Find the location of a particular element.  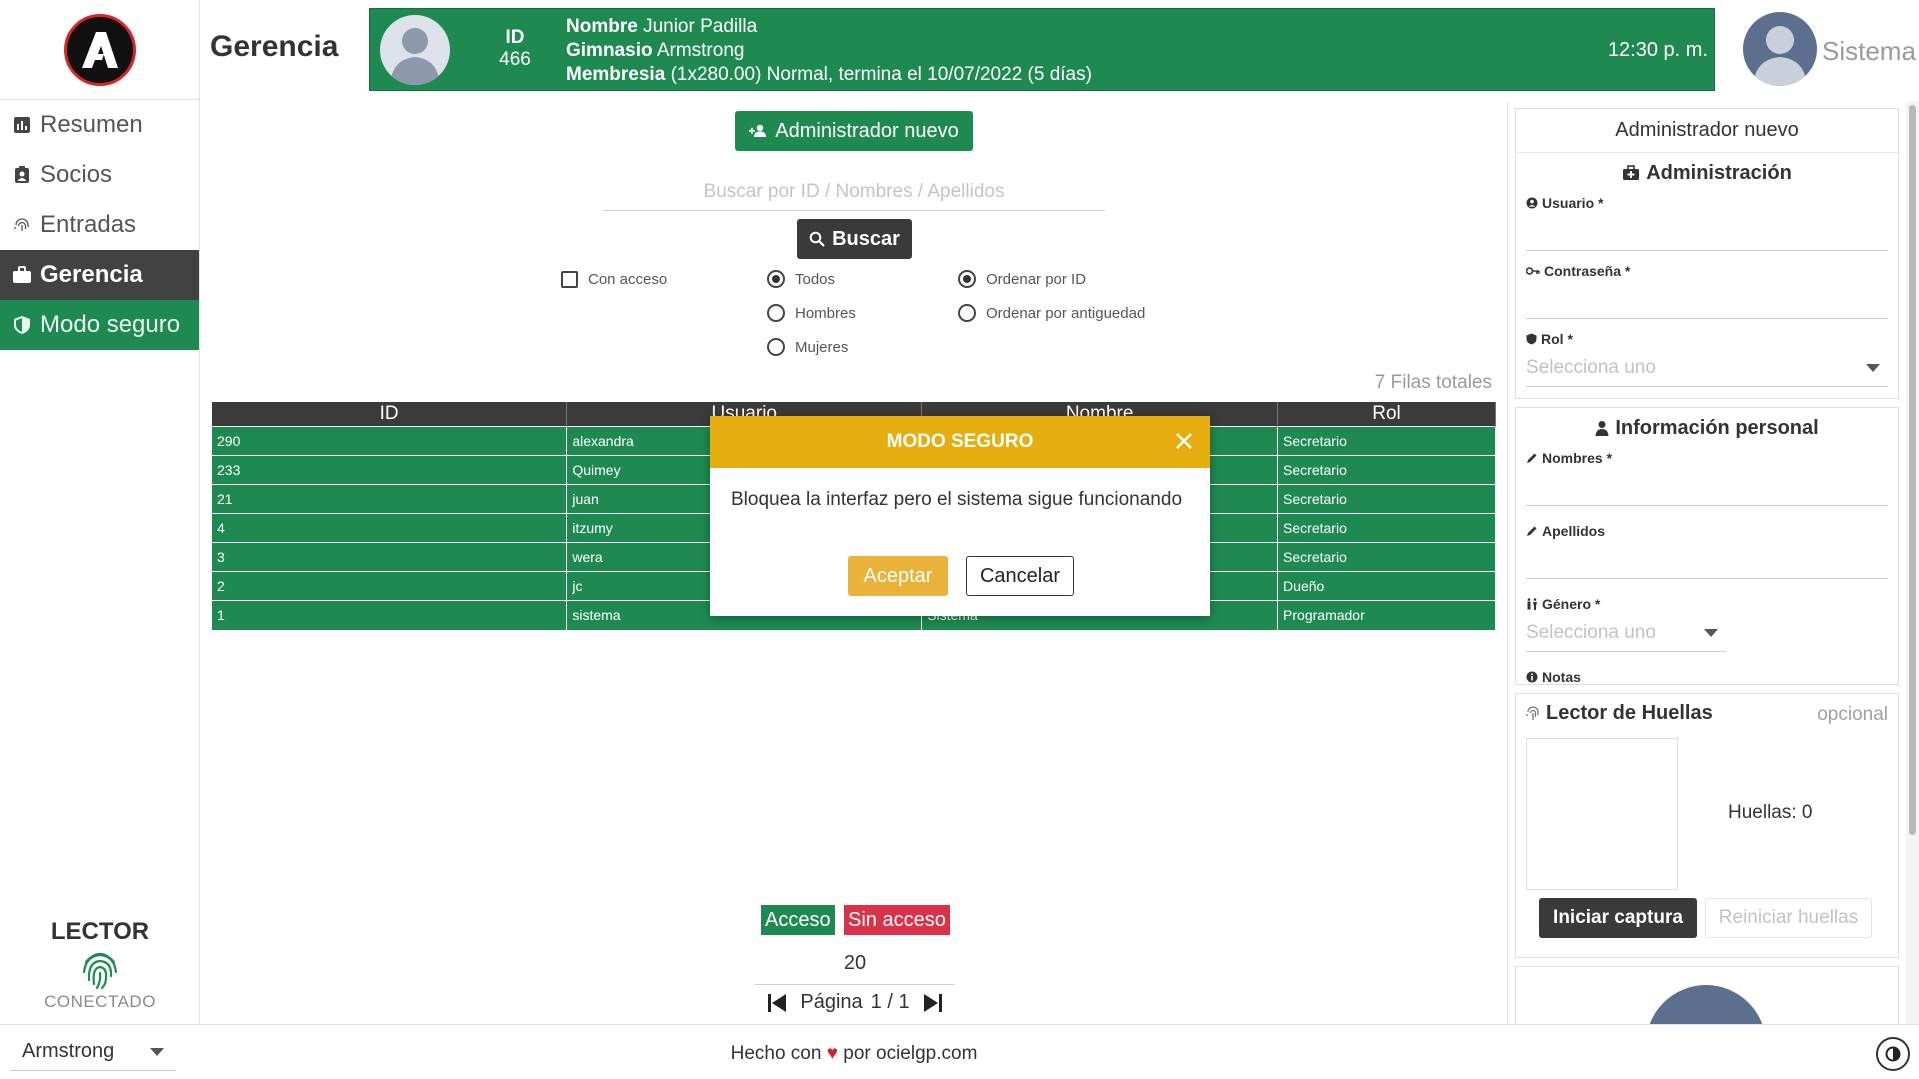

password-label: Contraseña * is located at coordinates (1587, 271).